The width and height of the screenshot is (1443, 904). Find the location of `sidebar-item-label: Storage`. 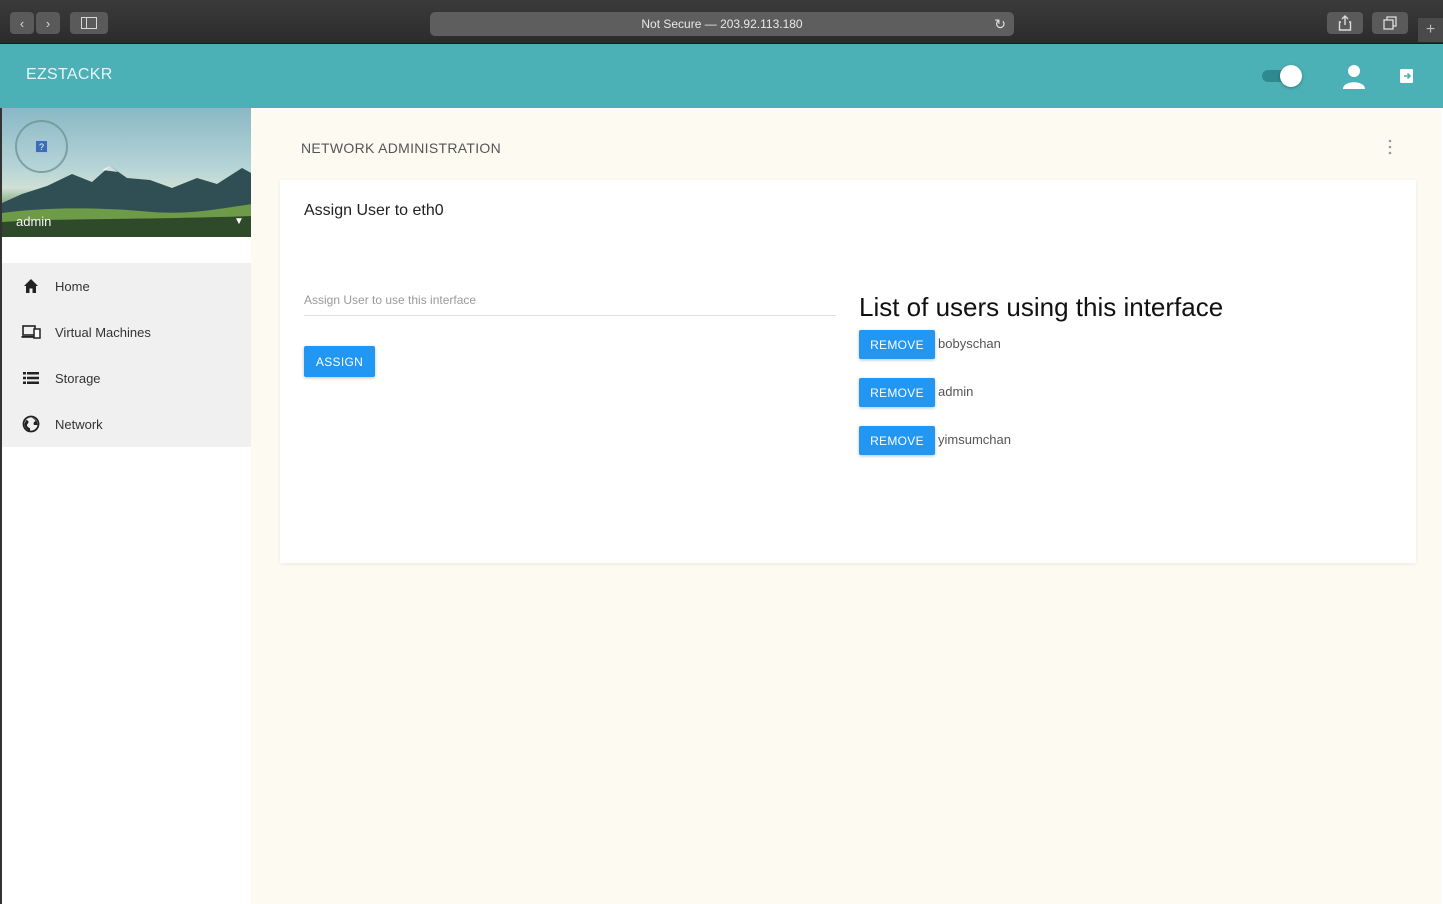

sidebar-item-label: Storage is located at coordinates (78, 378).